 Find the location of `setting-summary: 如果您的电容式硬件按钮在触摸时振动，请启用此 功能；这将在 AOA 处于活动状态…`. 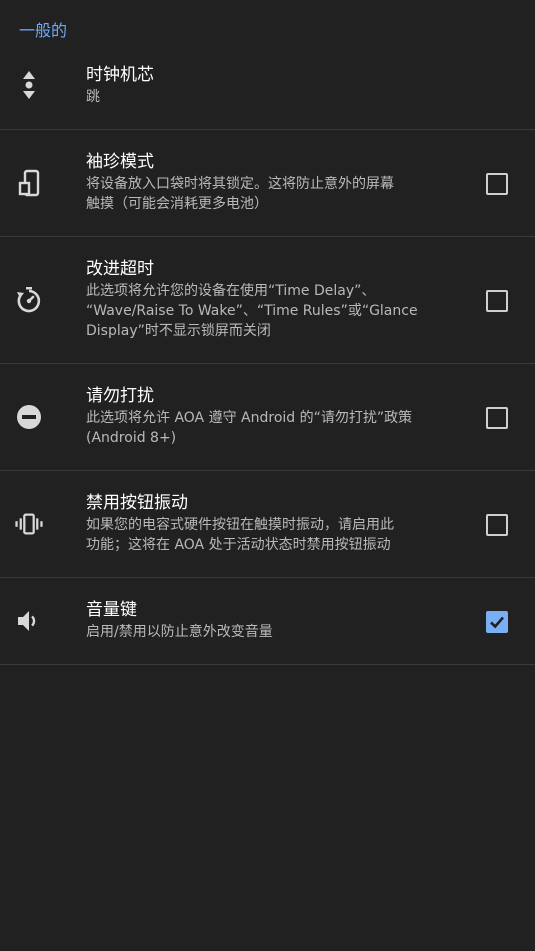

setting-summary: 如果您的电容式硬件按钮在触摸时振动，请启用此 功能；这将在 AOA 处于活动状态… is located at coordinates (240, 535).